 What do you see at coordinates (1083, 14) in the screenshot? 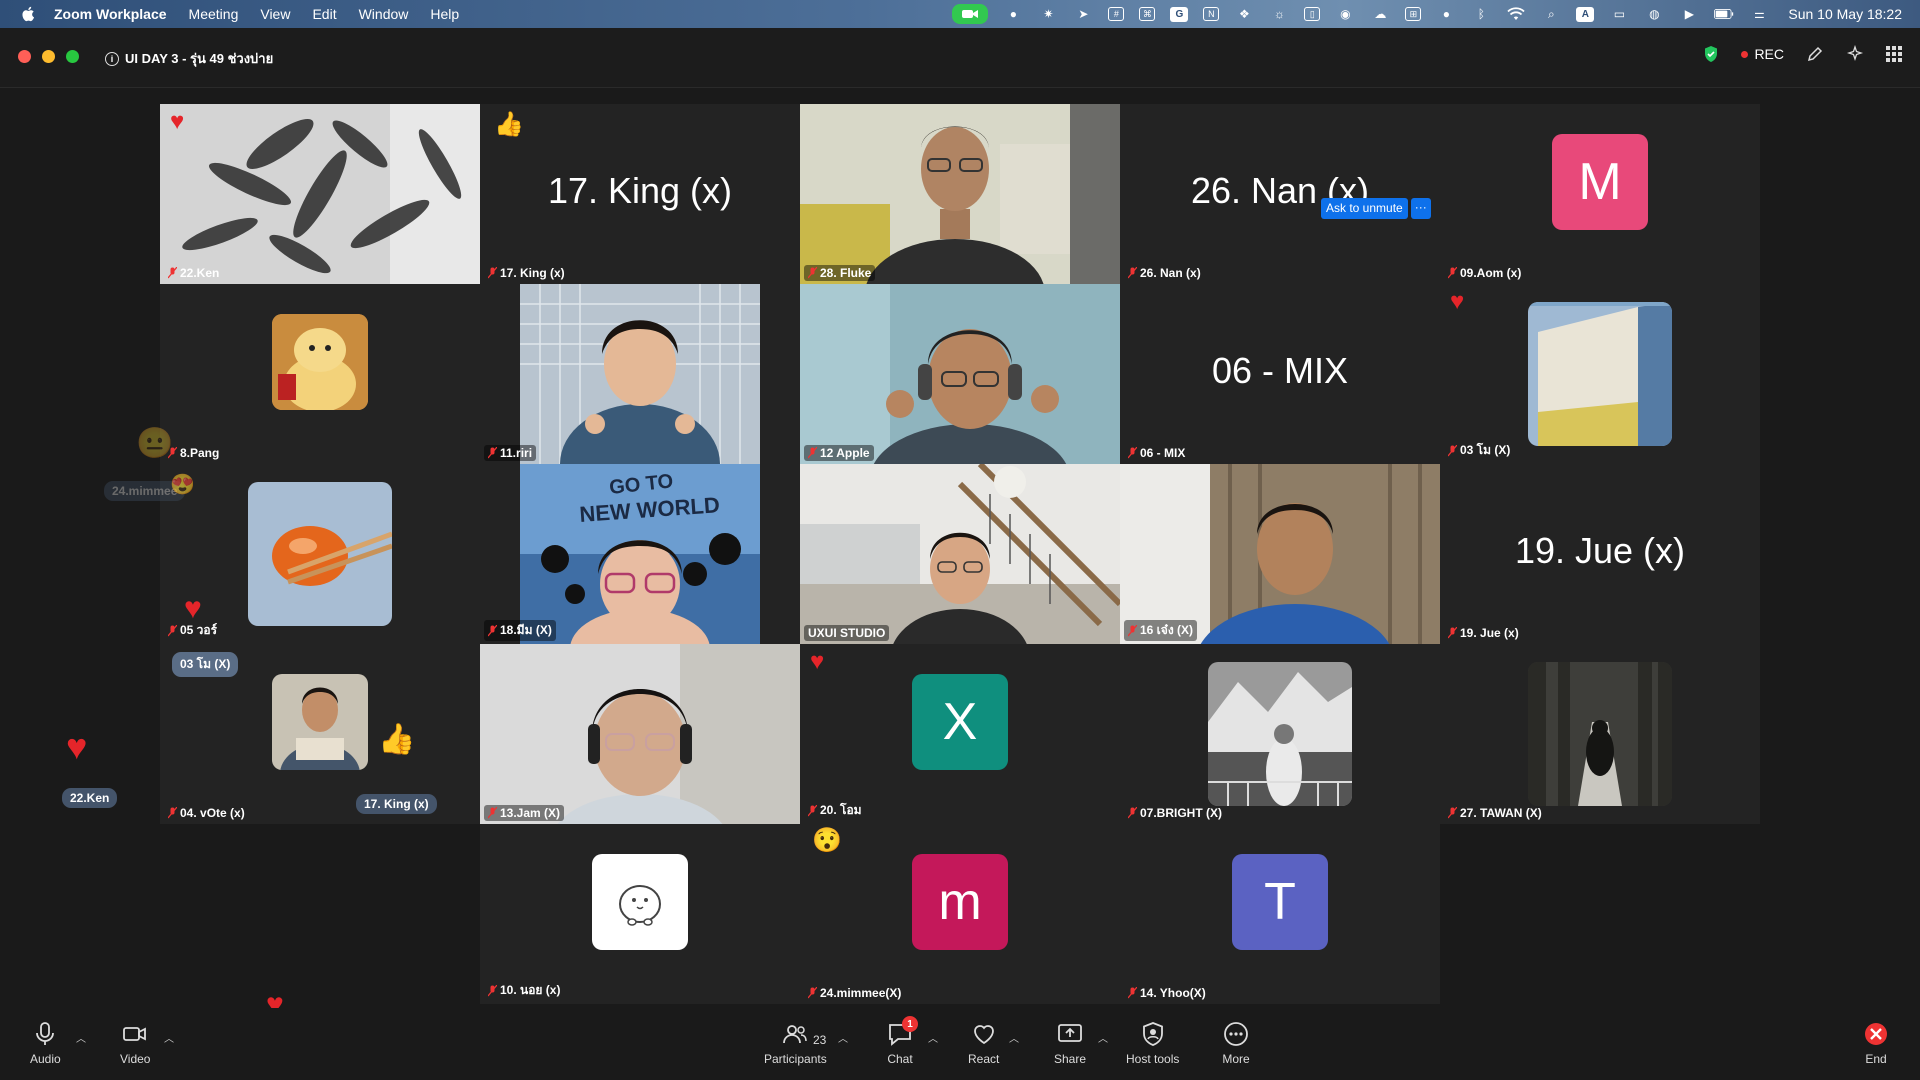
I see `cursor-icon: ➤` at bounding box center [1083, 14].